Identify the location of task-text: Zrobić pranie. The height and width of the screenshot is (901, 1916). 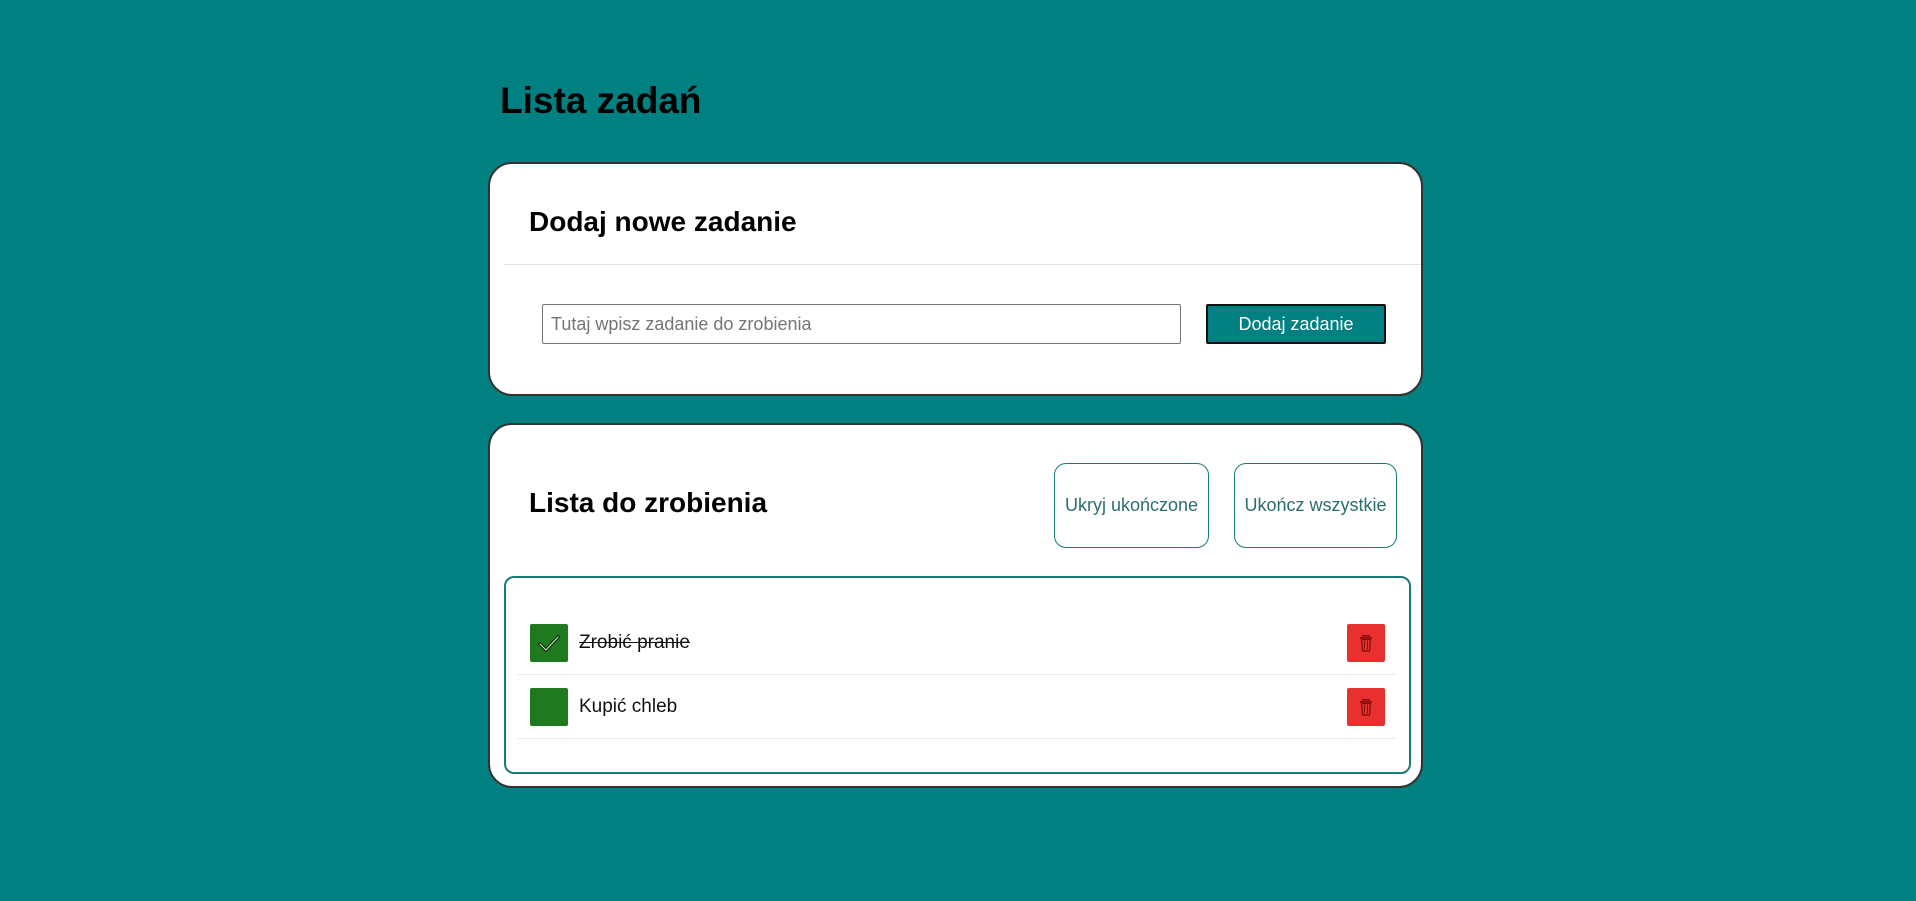
(634, 642).